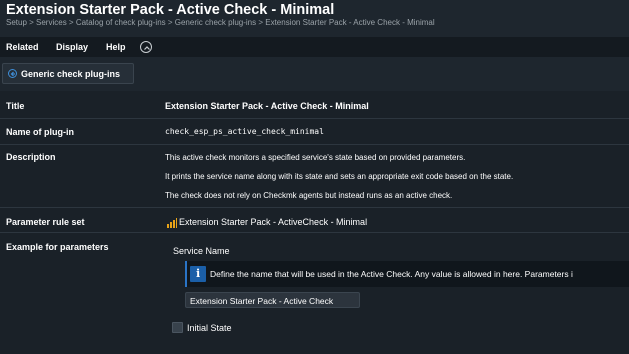 This screenshot has height=354, width=629. What do you see at coordinates (22, 47) in the screenshot?
I see `menu-related: Related` at bounding box center [22, 47].